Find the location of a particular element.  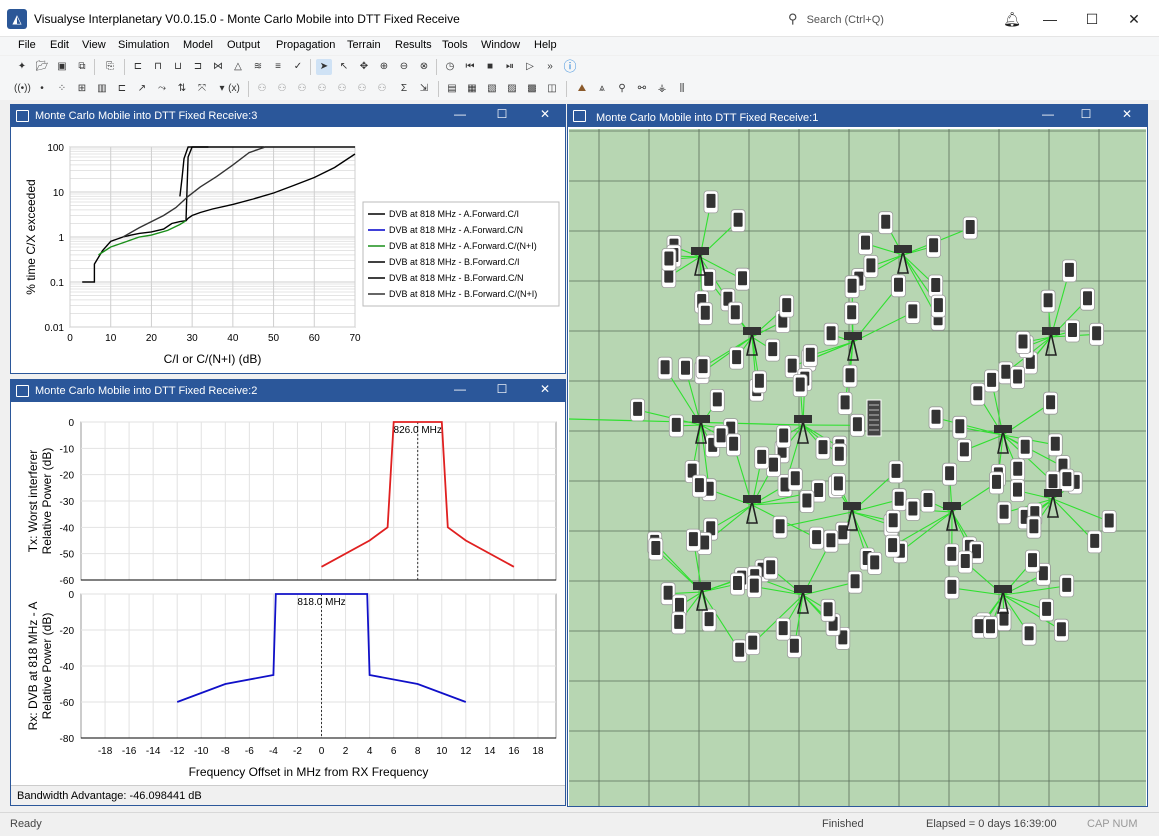

grid-icon: ⊞ is located at coordinates (82, 89).